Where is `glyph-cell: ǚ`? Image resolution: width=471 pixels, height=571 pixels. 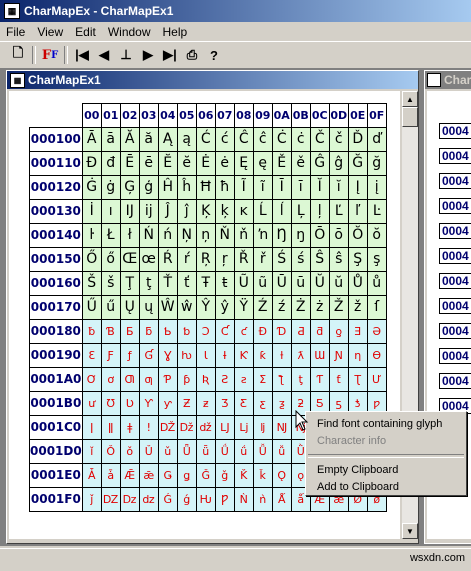 glyph-cell: ǚ is located at coordinates (281, 451).